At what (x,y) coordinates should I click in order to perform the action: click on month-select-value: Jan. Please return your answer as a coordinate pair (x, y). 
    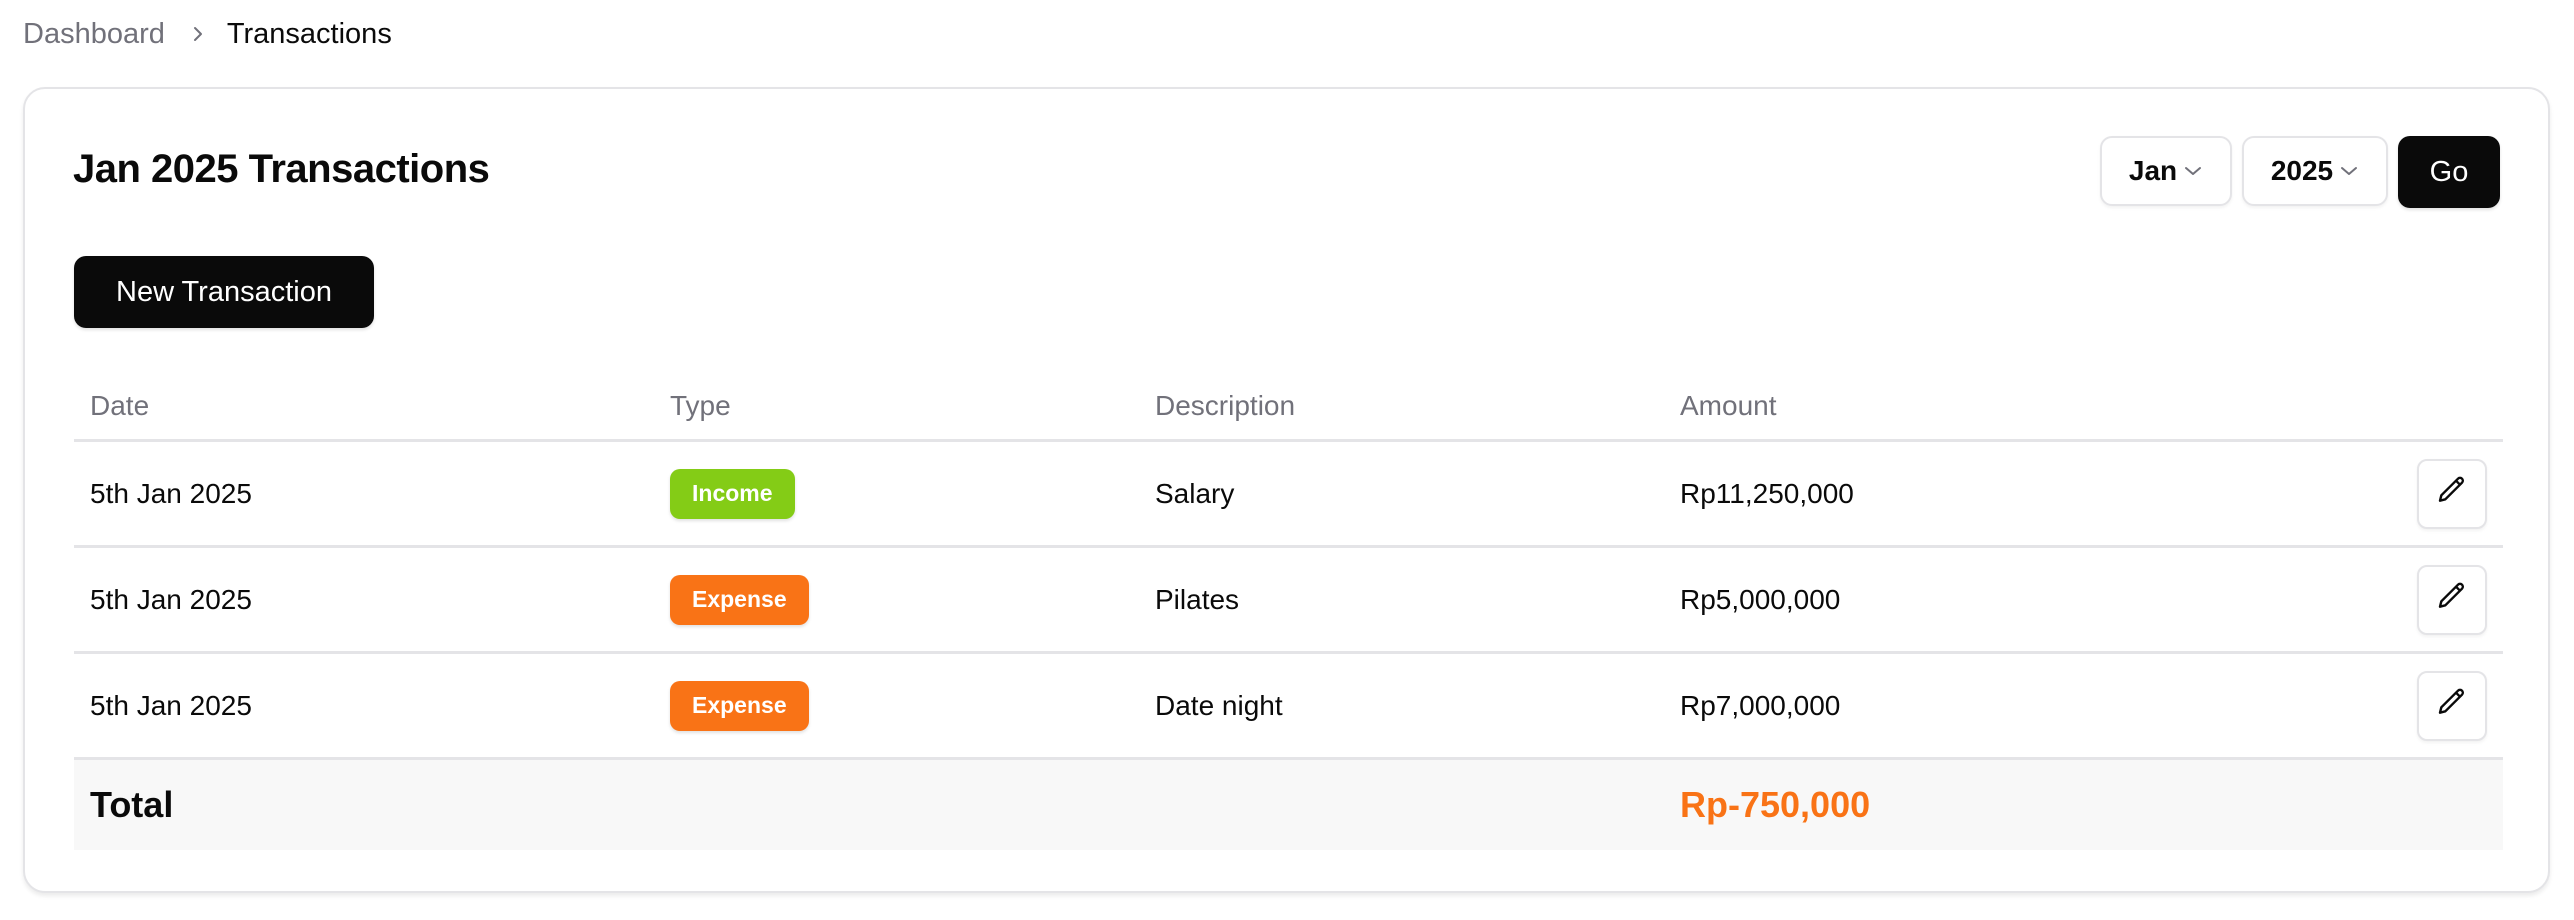
    Looking at the image, I should click on (2153, 170).